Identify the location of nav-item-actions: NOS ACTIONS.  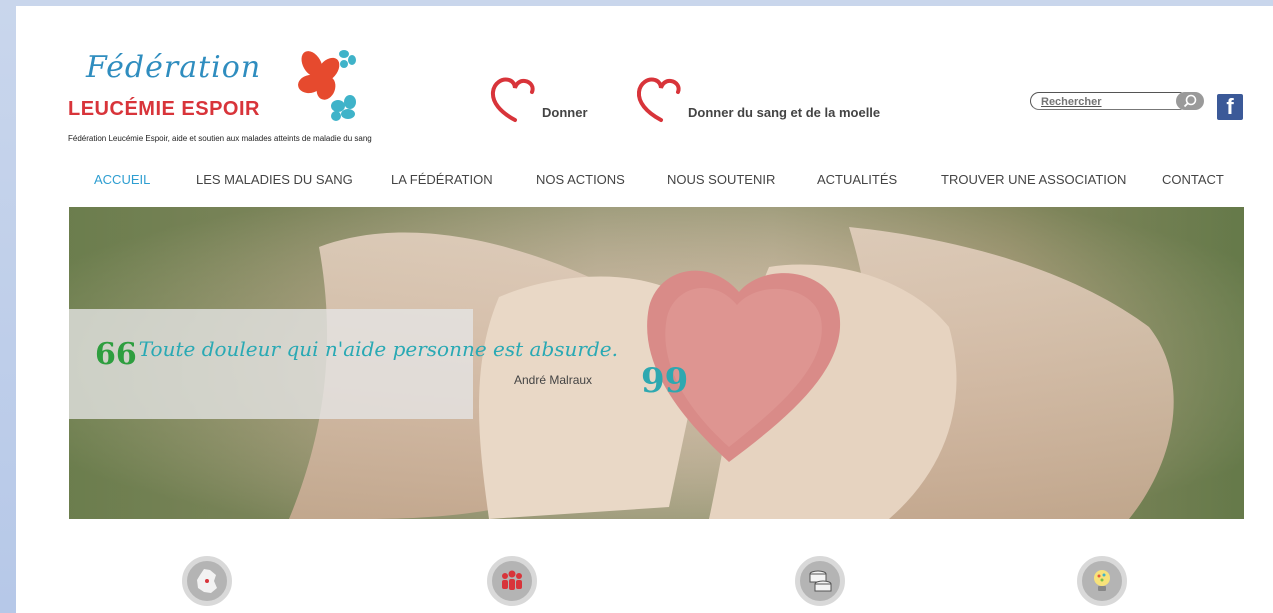
(580, 179).